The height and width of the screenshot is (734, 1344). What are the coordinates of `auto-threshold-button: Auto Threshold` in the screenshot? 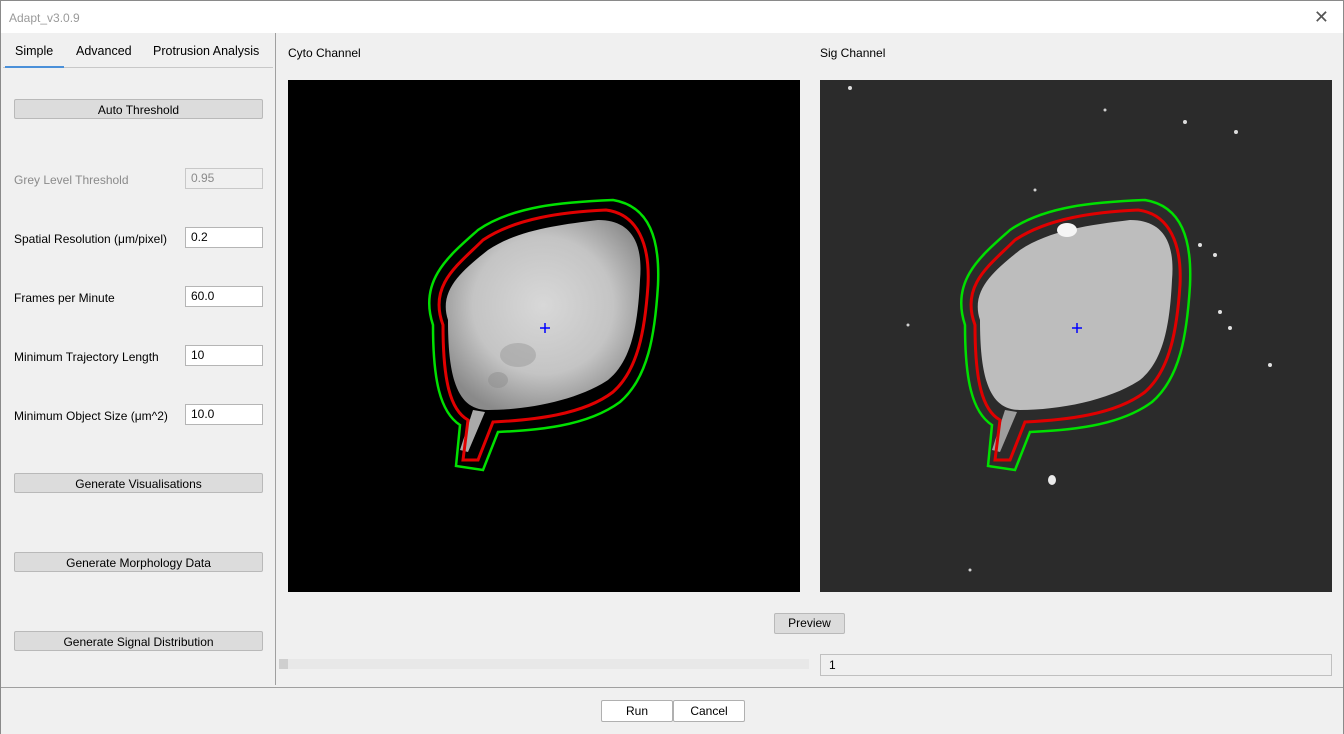 It's located at (138, 109).